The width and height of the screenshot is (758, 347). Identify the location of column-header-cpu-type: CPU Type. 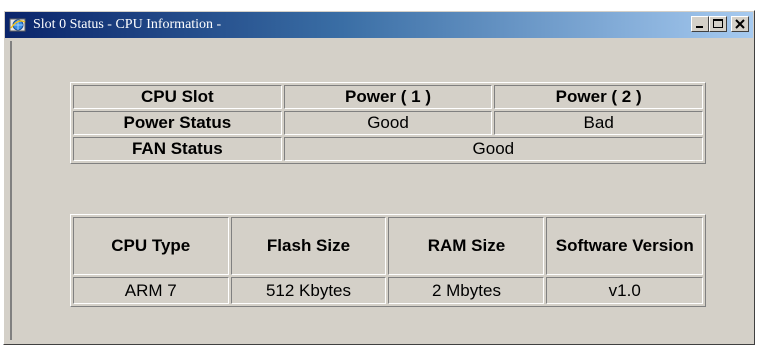
(151, 246).